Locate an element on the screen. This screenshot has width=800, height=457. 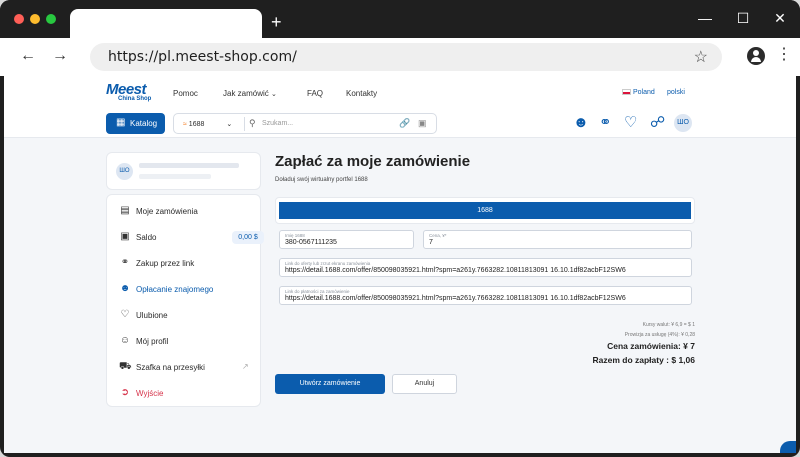
platform-tab-1688: 1688 is located at coordinates (485, 210).